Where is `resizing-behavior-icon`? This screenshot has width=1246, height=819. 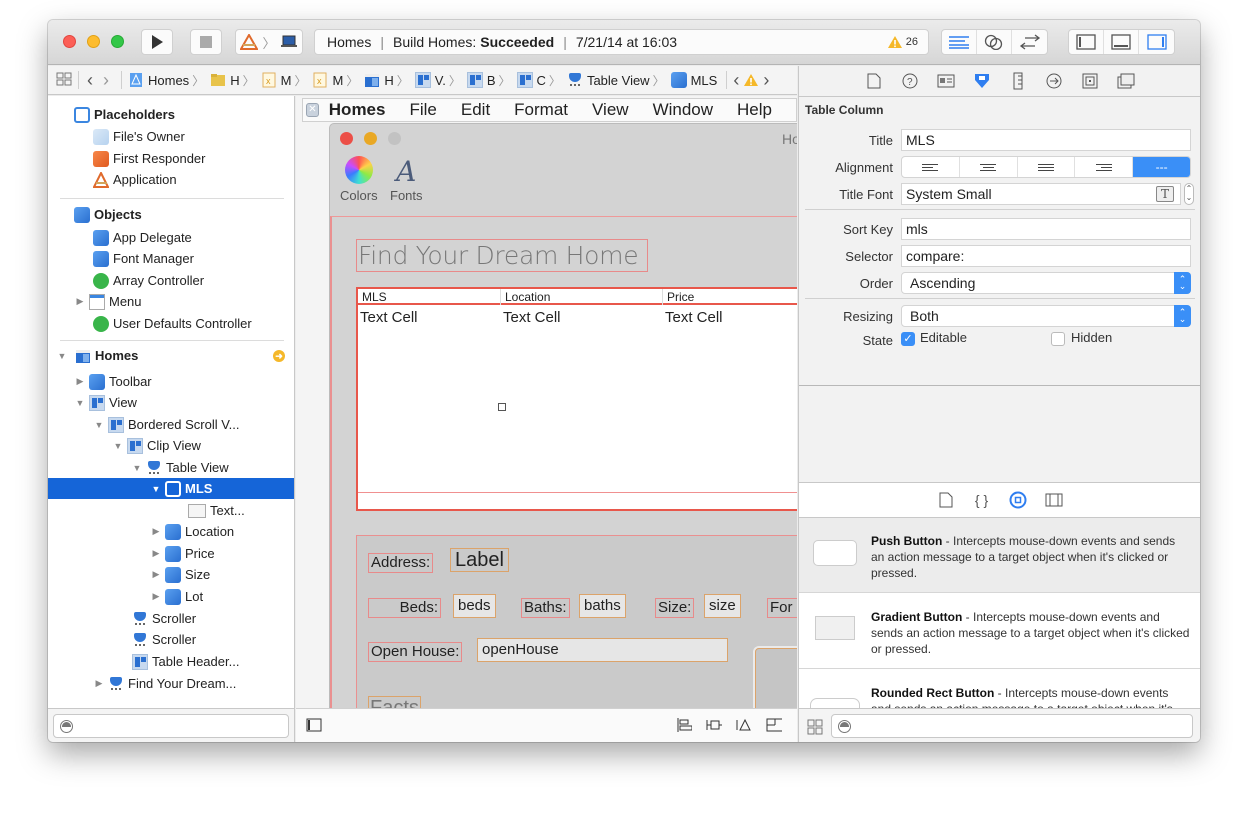
resizing-behavior-icon is located at coordinates (774, 725).